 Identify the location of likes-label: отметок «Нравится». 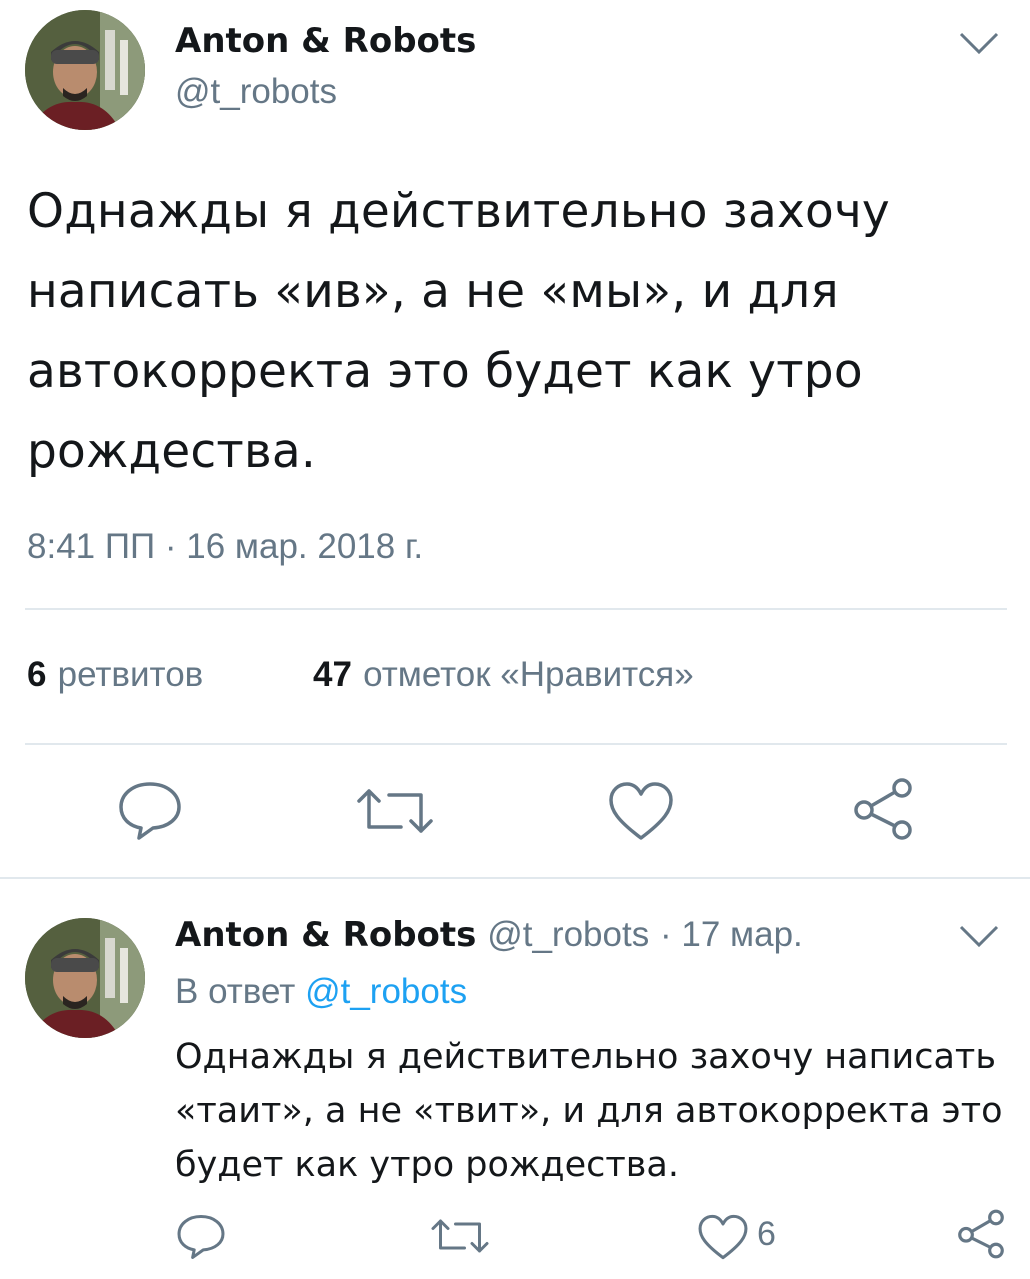
(528, 674).